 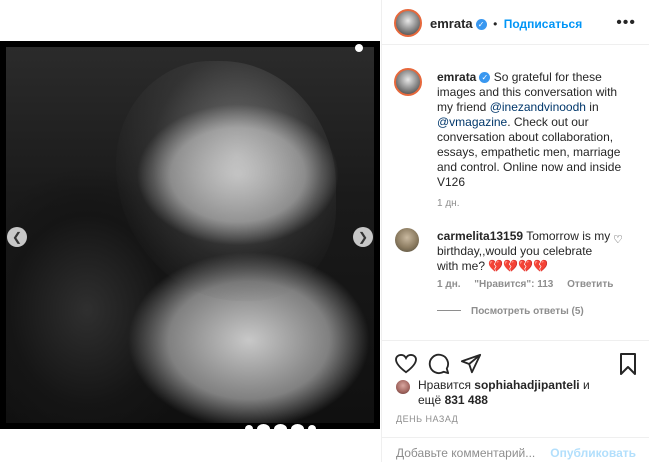 What do you see at coordinates (626, 23) in the screenshot?
I see `more-icon: •••` at bounding box center [626, 23].